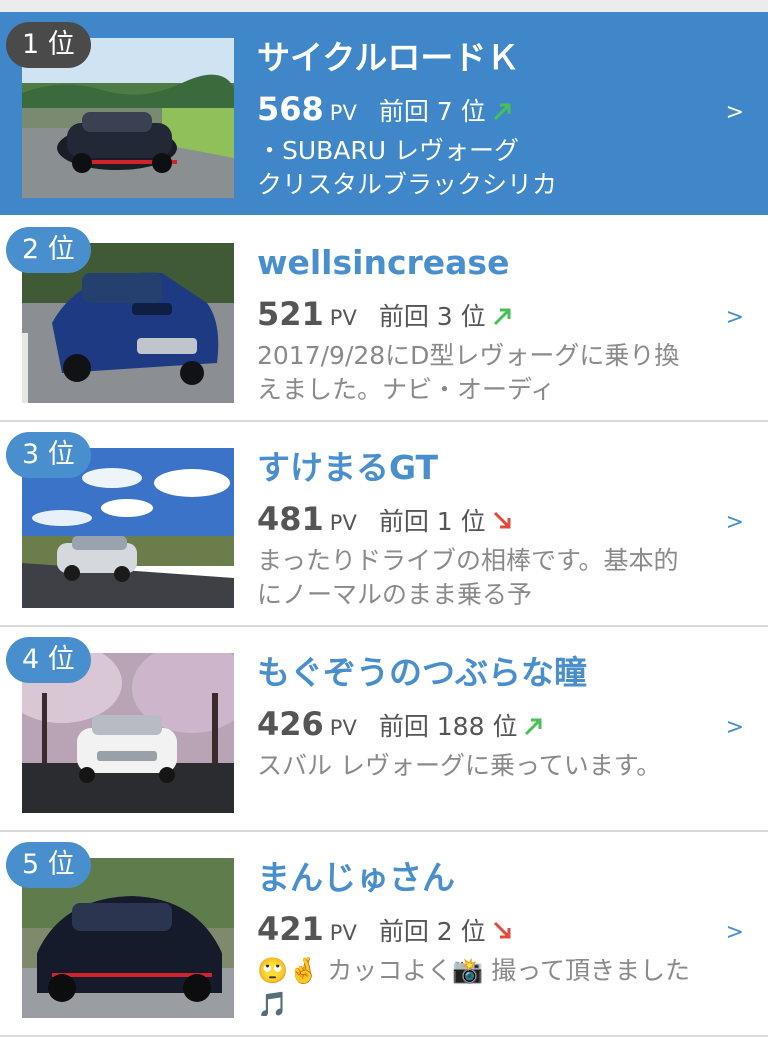 This screenshot has height=1037, width=768. Describe the element at coordinates (290, 109) in the screenshot. I see `pv-count: 568` at that location.